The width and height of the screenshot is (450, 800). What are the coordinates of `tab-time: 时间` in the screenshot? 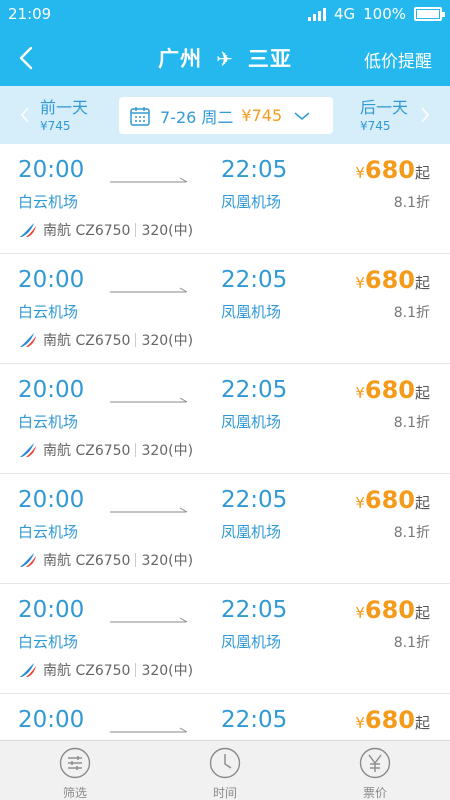 It's located at (225, 773).